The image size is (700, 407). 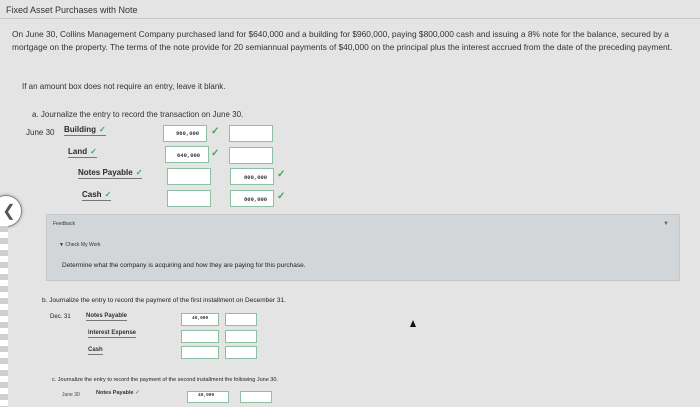 I want to click on credit-input-building, so click(x=251, y=133).